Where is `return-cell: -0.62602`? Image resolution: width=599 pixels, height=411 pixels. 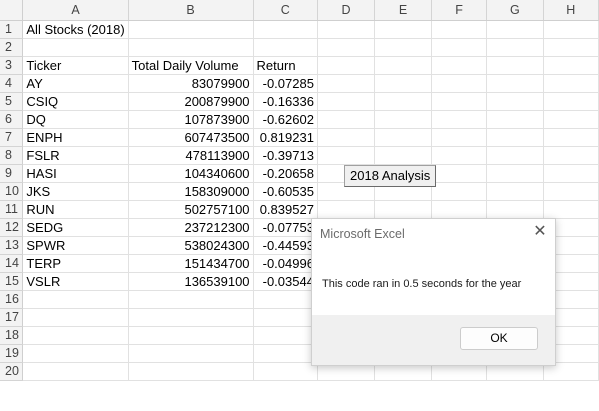 return-cell: -0.62602 is located at coordinates (285, 119).